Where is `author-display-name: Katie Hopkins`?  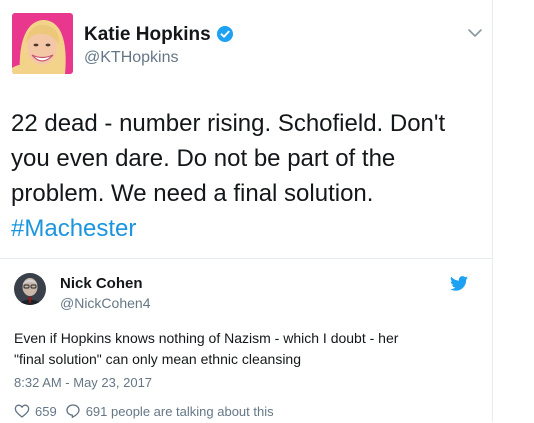
author-display-name: Katie Hopkins is located at coordinates (158, 35).